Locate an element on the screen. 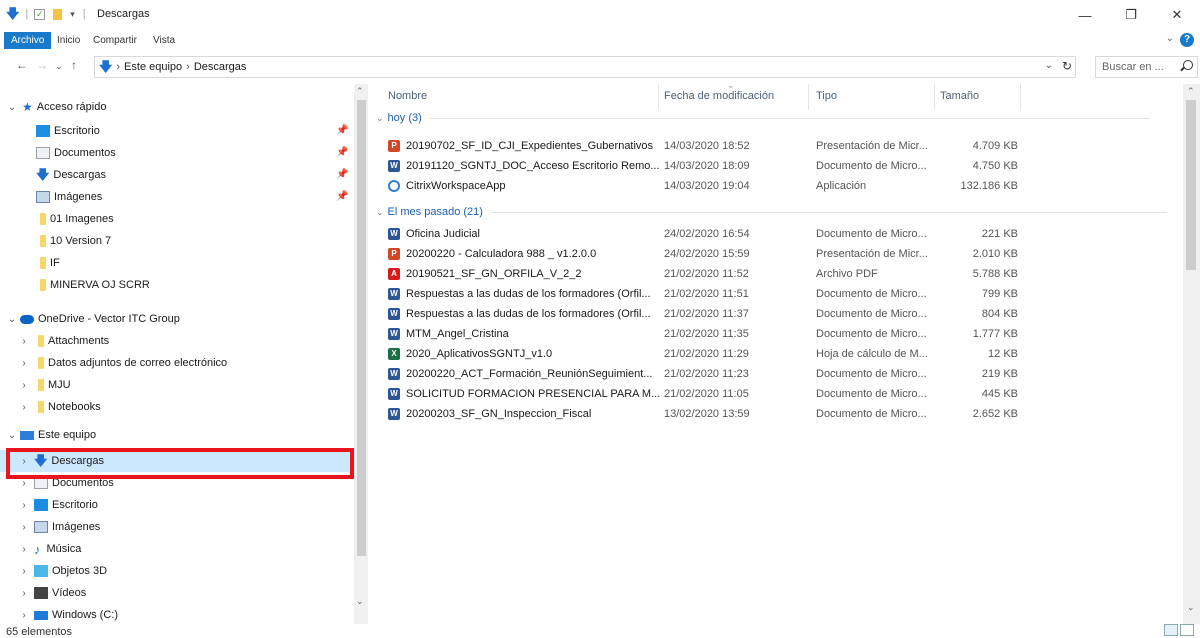 This screenshot has width=1200, height=638. nav-item-pc-imagenes: › Imágenes is located at coordinates (176, 527).